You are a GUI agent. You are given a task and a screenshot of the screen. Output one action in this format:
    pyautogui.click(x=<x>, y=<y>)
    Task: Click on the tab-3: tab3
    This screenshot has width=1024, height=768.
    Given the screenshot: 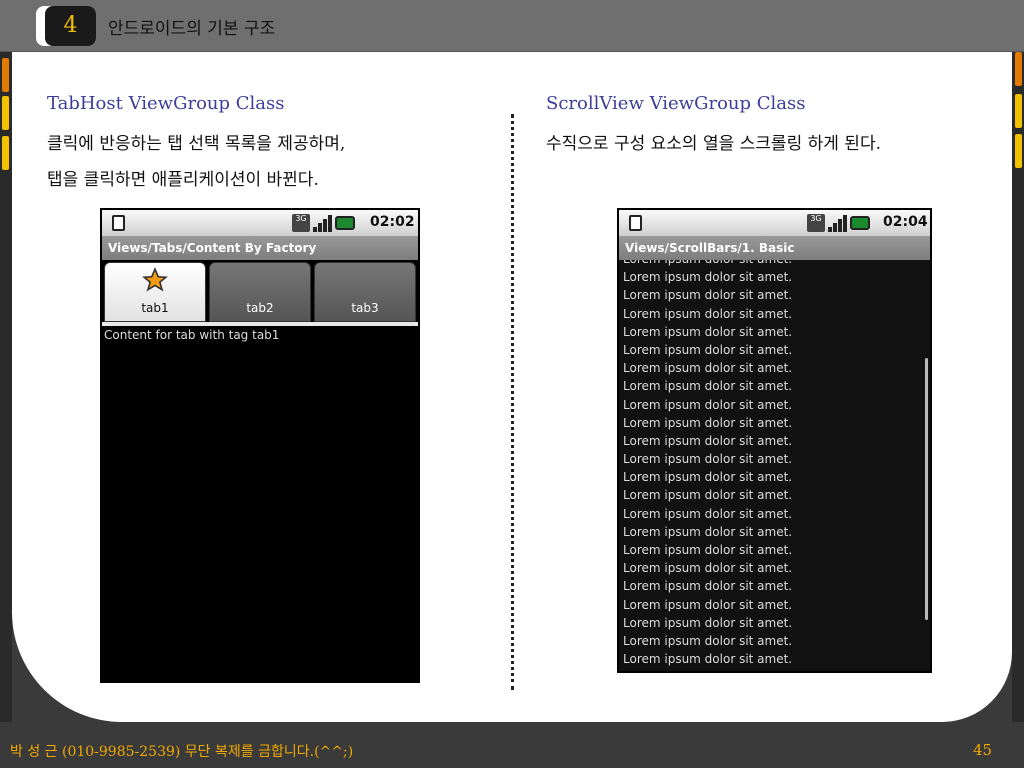 What is the action you would take?
    pyautogui.click(x=365, y=292)
    